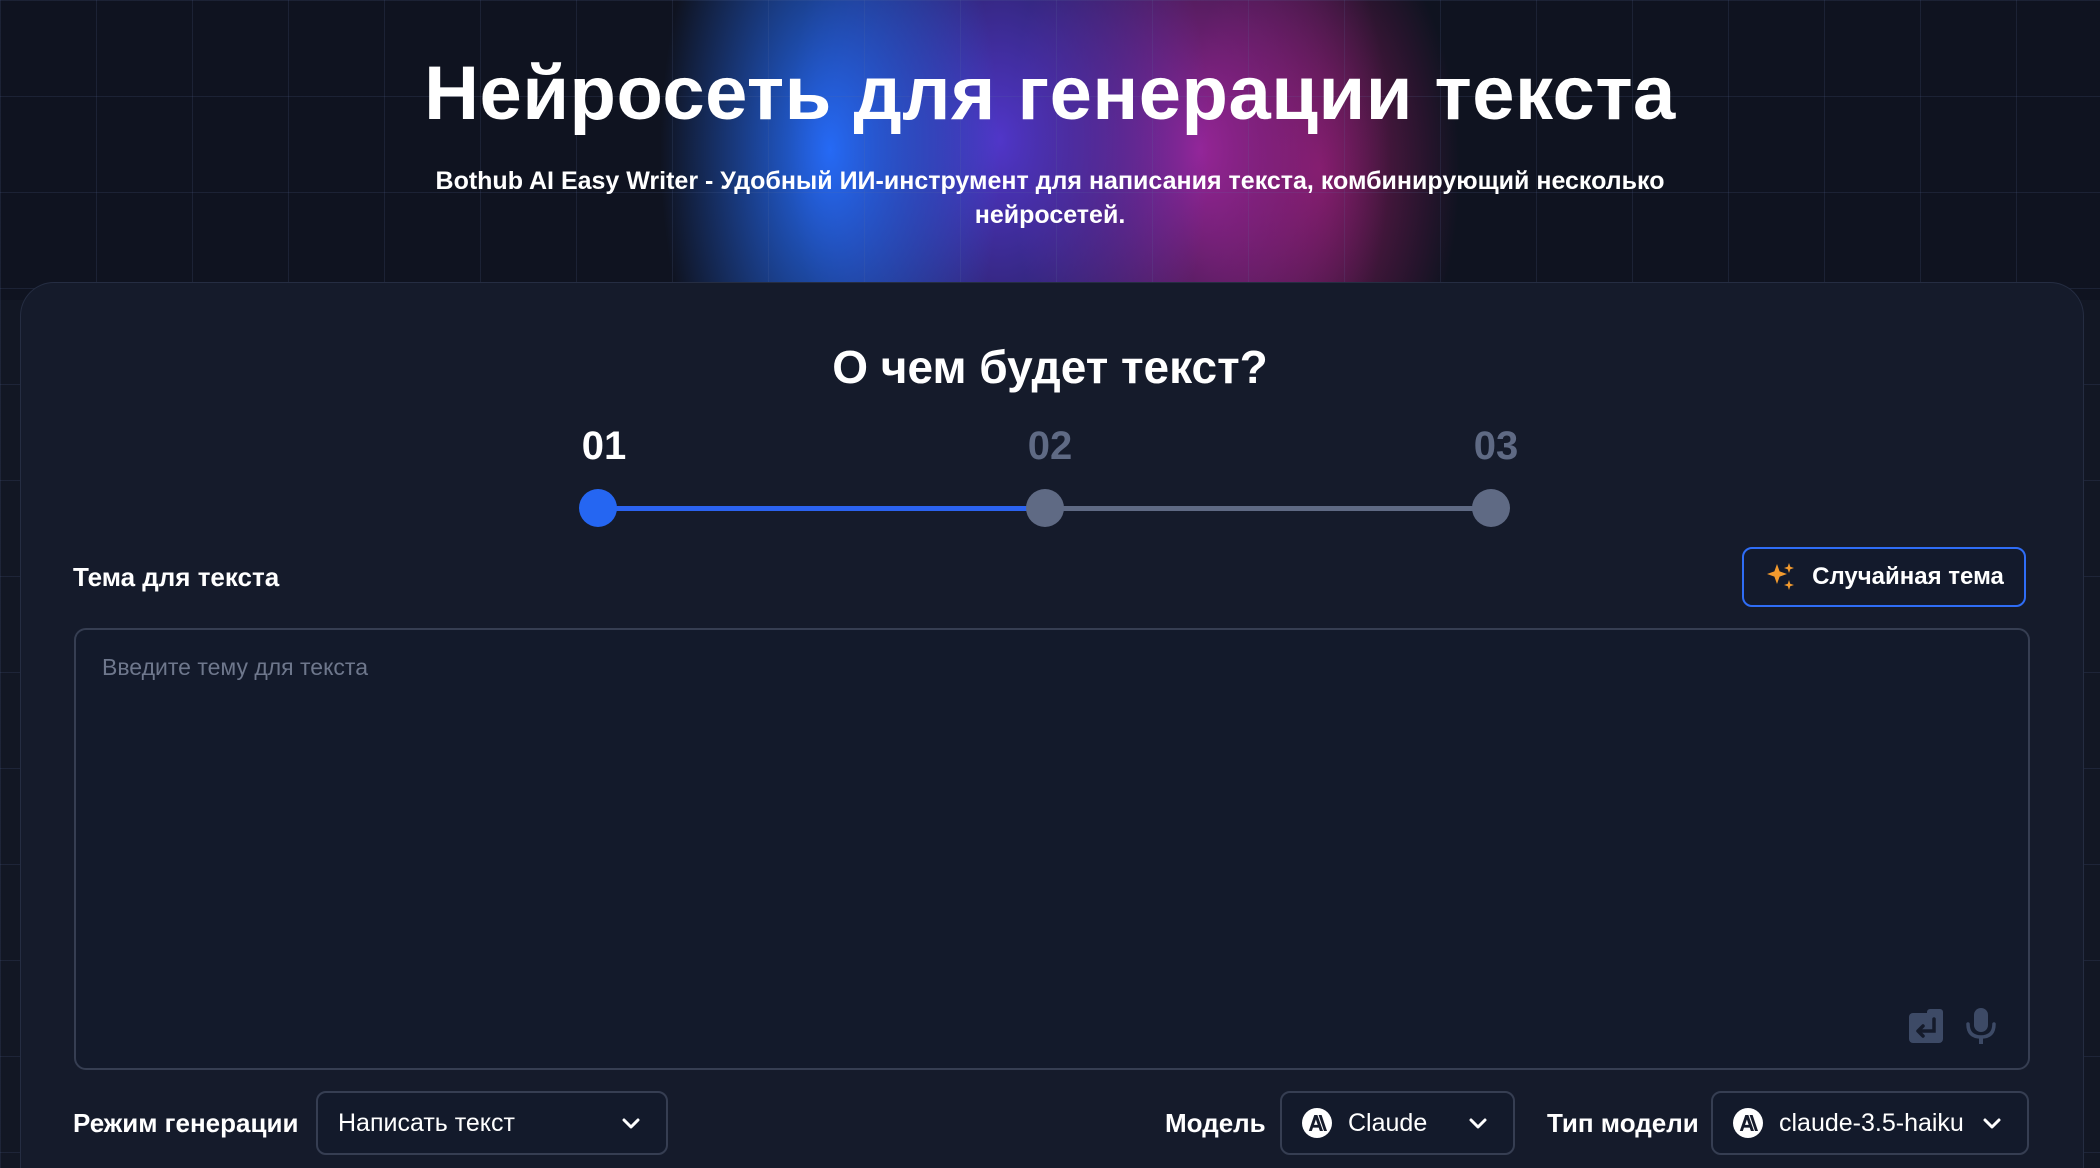 This screenshot has height=1168, width=2100. I want to click on model-value: Claude, so click(1388, 1122).